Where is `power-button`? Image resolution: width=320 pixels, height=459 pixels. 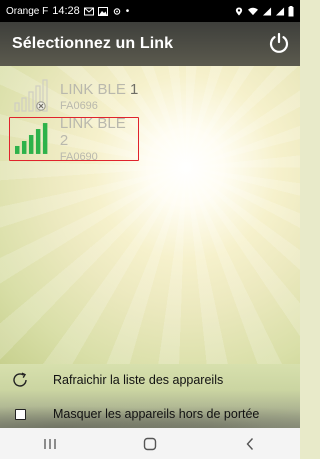
power-button is located at coordinates (279, 43).